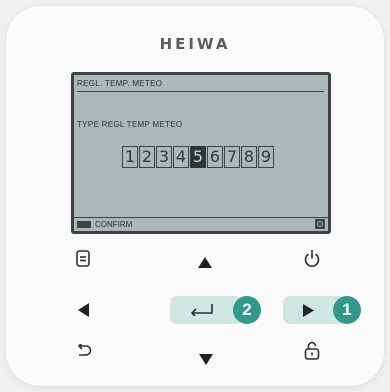 The height and width of the screenshot is (392, 390). I want to click on down-button, so click(206, 359).